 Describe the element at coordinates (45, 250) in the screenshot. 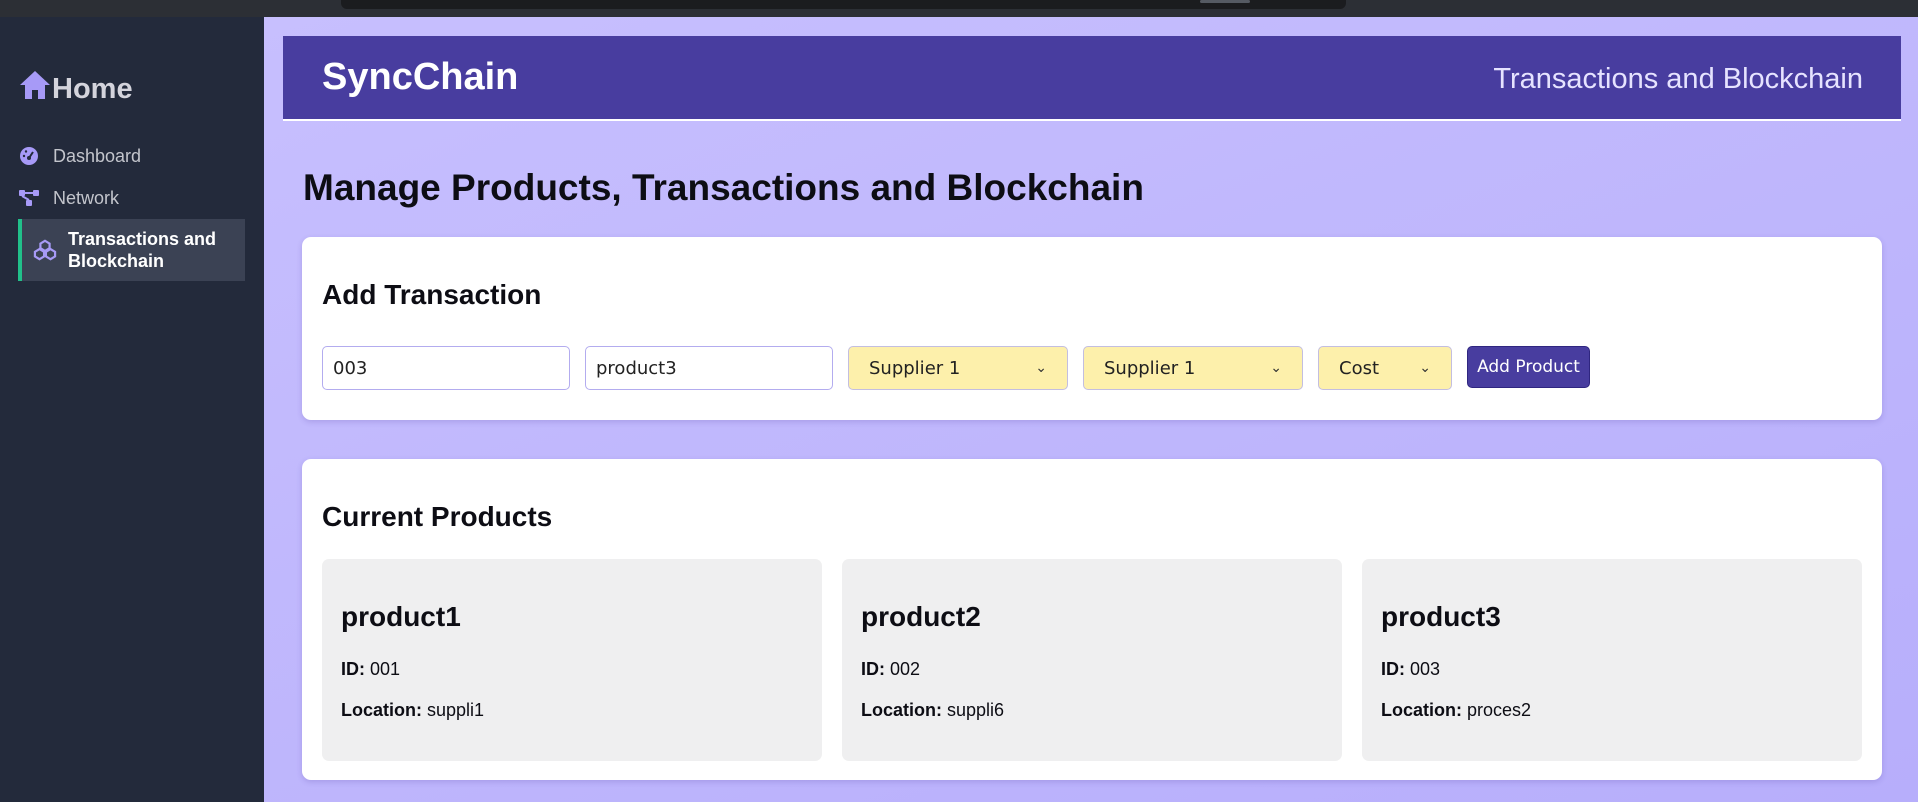

I see `cubes-icon` at that location.